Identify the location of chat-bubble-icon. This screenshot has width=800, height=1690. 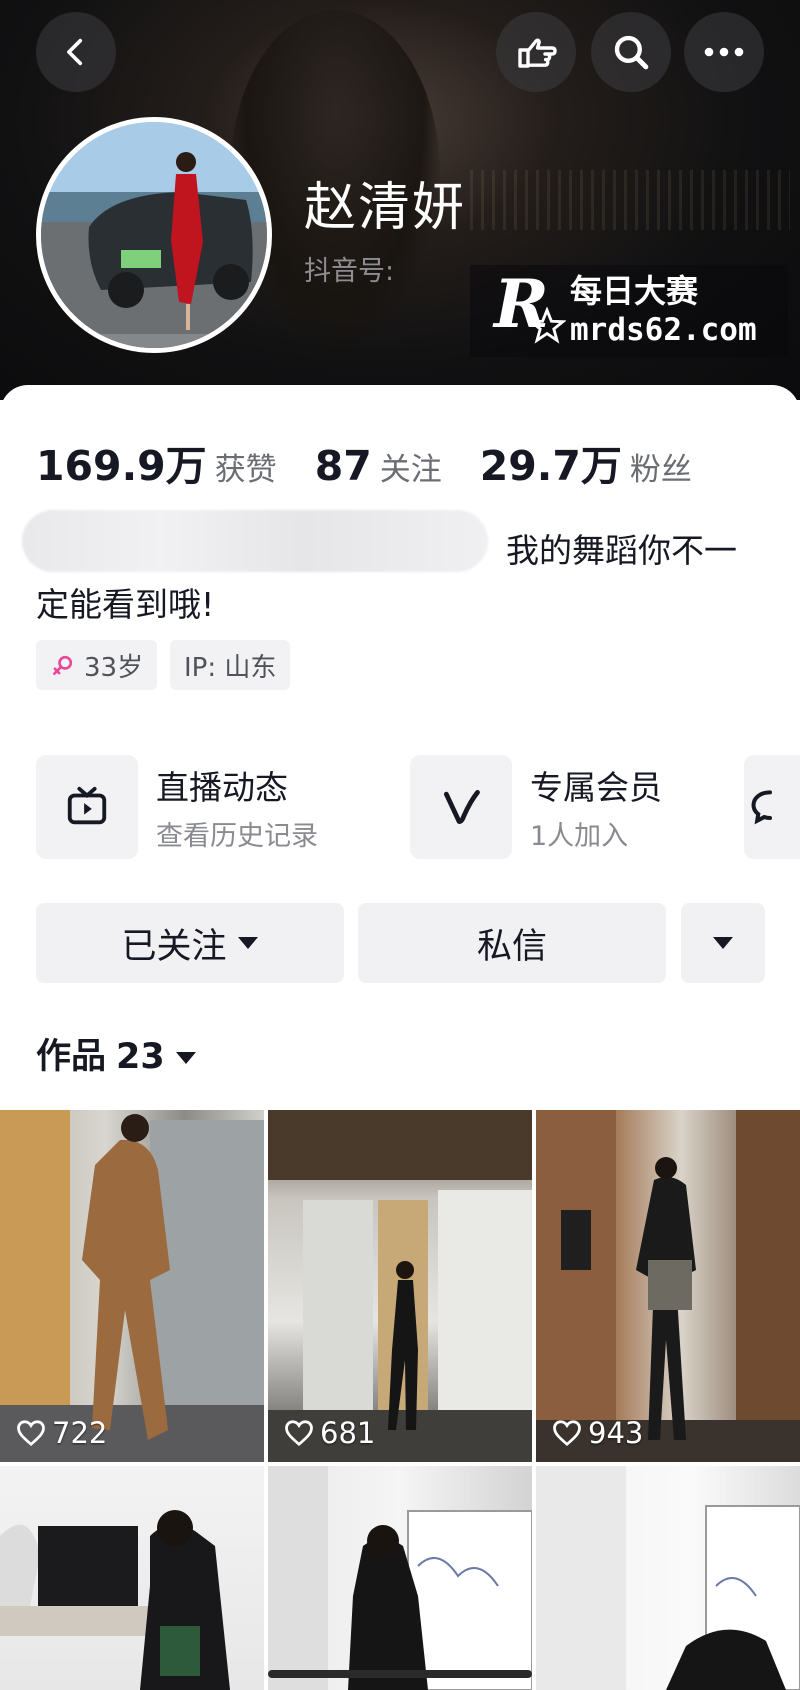
(762, 807).